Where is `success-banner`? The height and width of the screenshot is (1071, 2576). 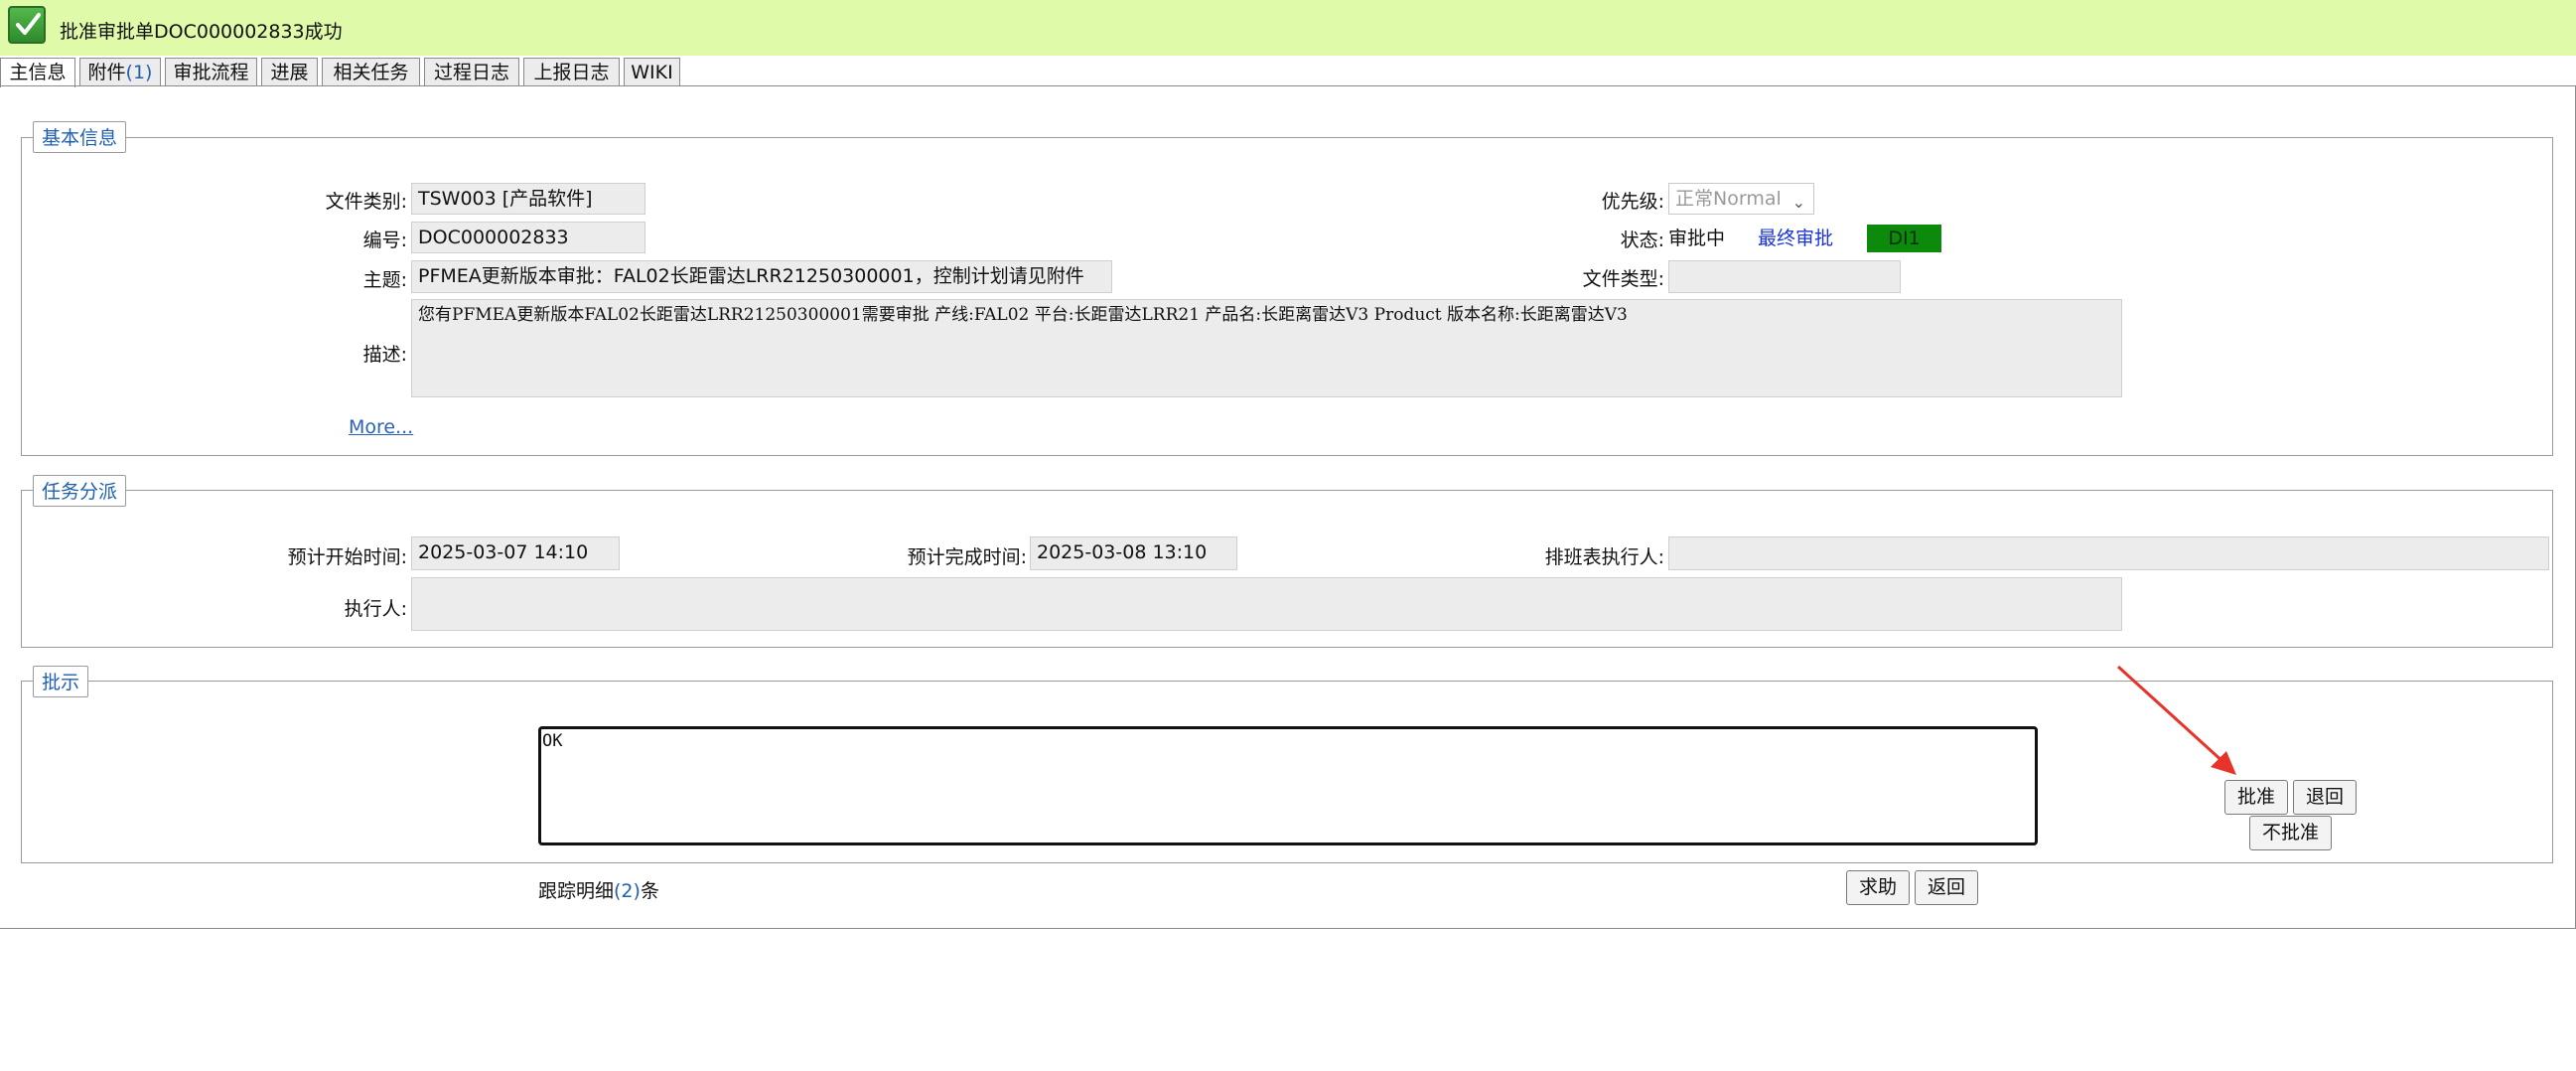 success-banner is located at coordinates (1288, 28).